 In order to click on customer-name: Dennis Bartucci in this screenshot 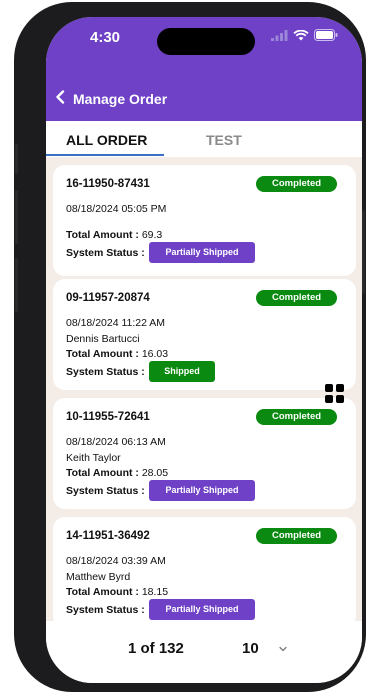, I will do `click(103, 339)`.